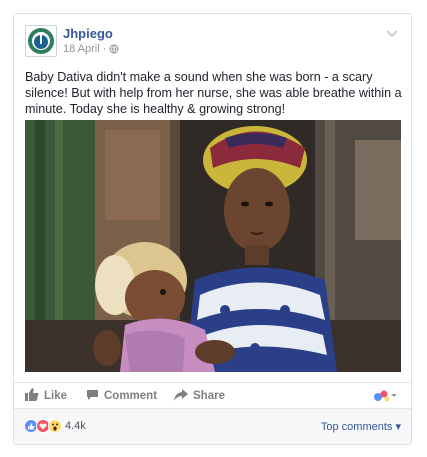 This screenshot has height=457, width=427. I want to click on top-comments-dropdown: Top comments ▾, so click(361, 426).